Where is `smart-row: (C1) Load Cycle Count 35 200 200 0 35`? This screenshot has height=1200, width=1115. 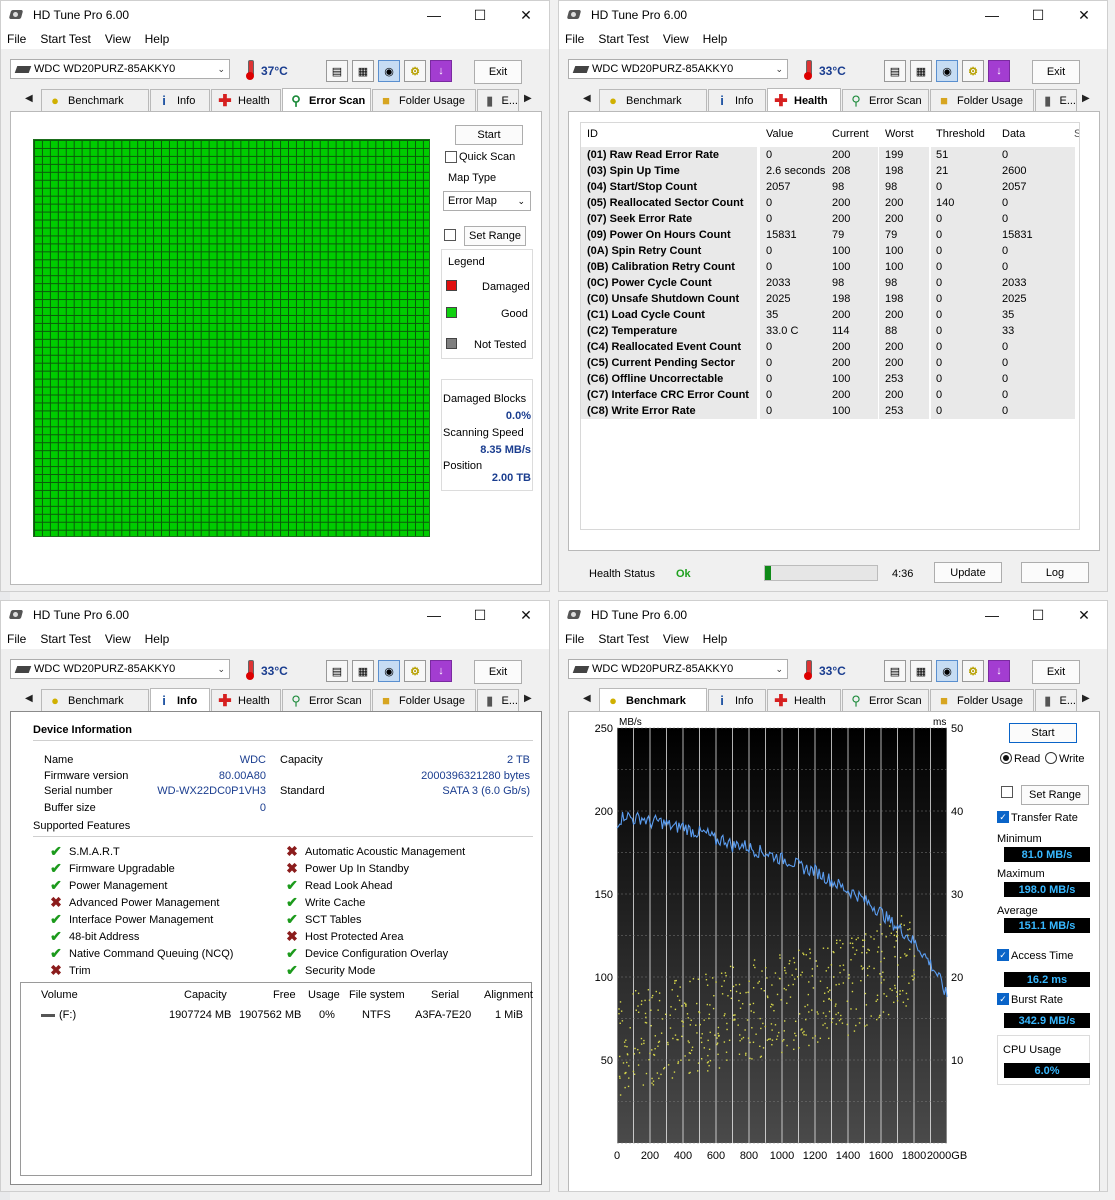 smart-row: (C1) Load Cycle Count 35 200 200 0 35 is located at coordinates (830, 315).